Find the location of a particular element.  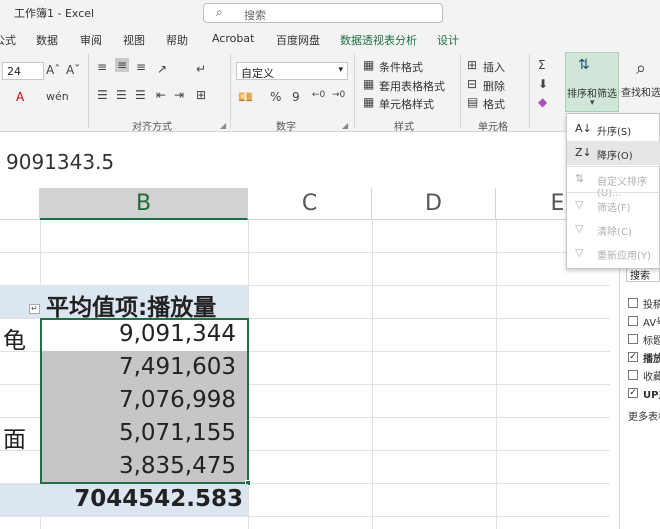

indent-decrease-icon: ⇤ is located at coordinates (161, 95).